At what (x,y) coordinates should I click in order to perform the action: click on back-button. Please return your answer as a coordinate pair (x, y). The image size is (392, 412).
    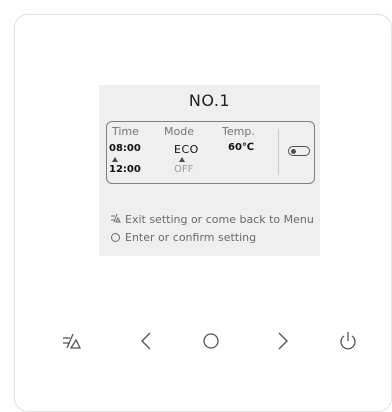
    Looking at the image, I should click on (72, 341).